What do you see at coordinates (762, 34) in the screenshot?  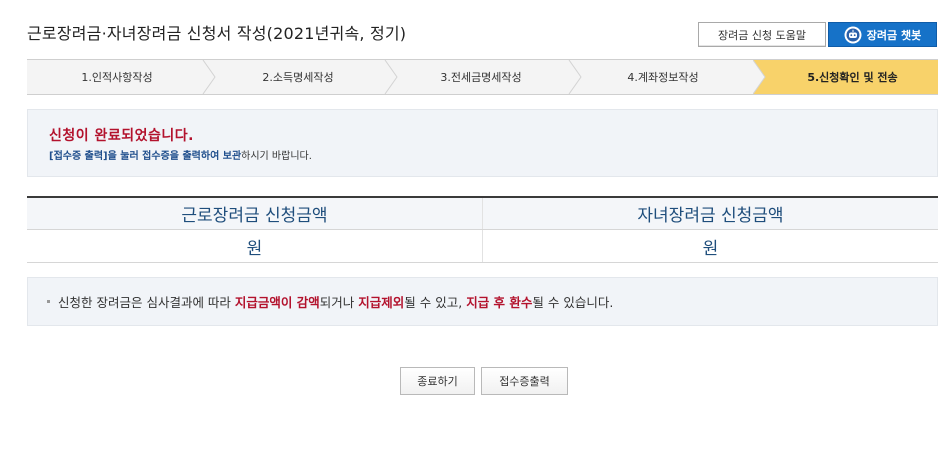 I see `help-button: 장려금 신청 도움말` at bounding box center [762, 34].